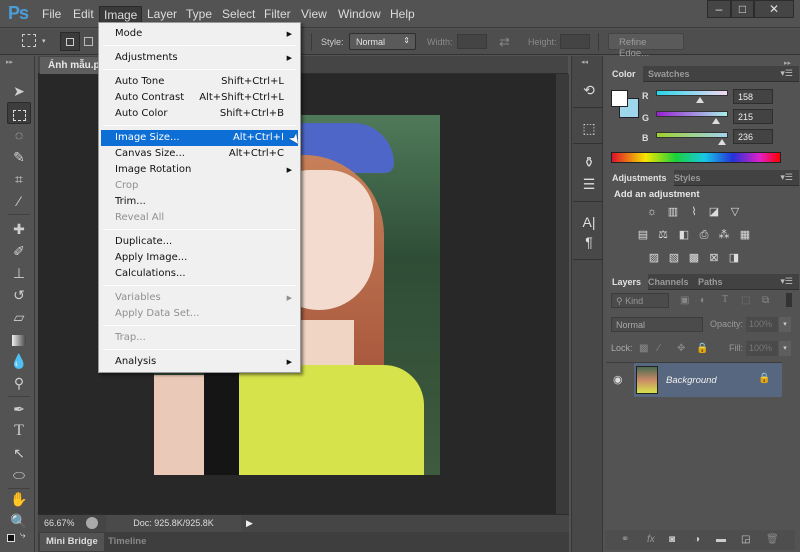 Image resolution: width=800 pixels, height=552 pixels. What do you see at coordinates (684, 235) in the screenshot?
I see `black-white-icon: ◧` at bounding box center [684, 235].